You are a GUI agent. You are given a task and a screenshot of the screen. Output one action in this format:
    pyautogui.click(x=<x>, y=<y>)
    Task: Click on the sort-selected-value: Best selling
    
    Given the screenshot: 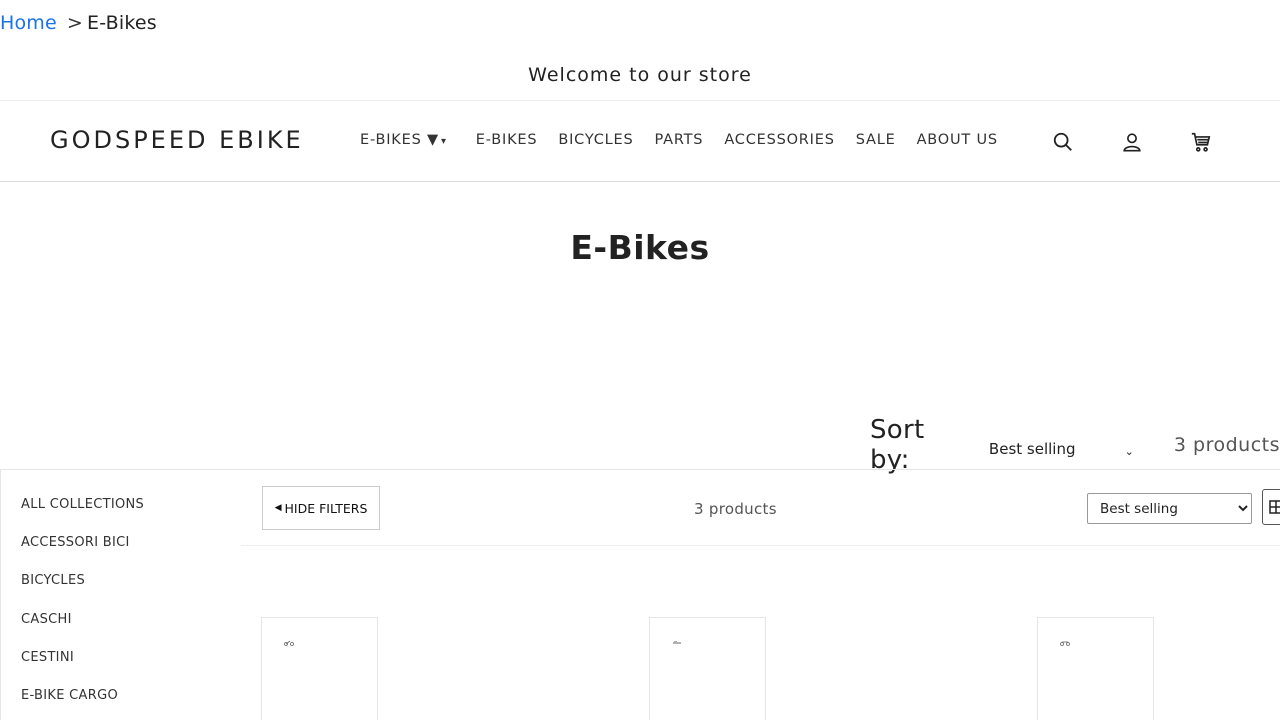 What is the action you would take?
    pyautogui.click(x=1032, y=449)
    